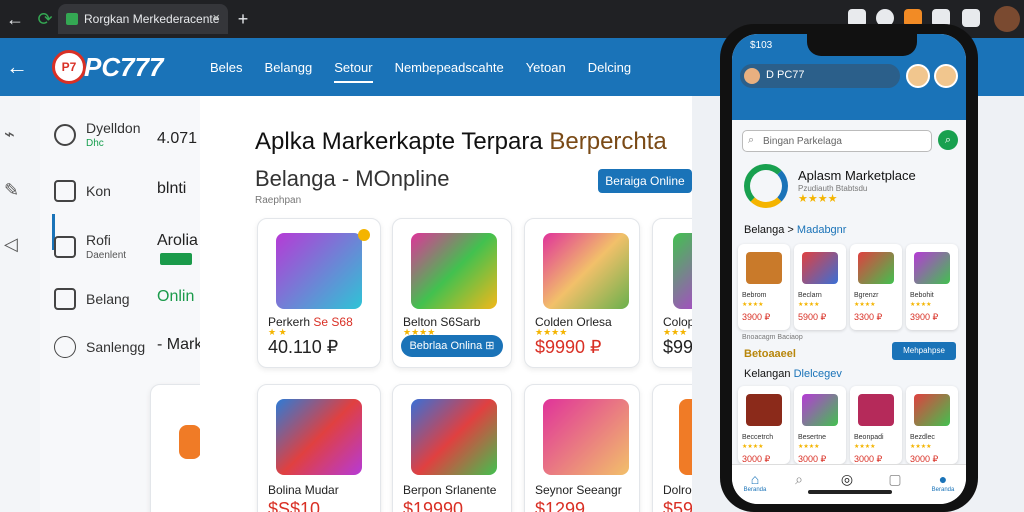  Describe the element at coordinates (226, 71) in the screenshot. I see `nav-link: Beles` at that location.